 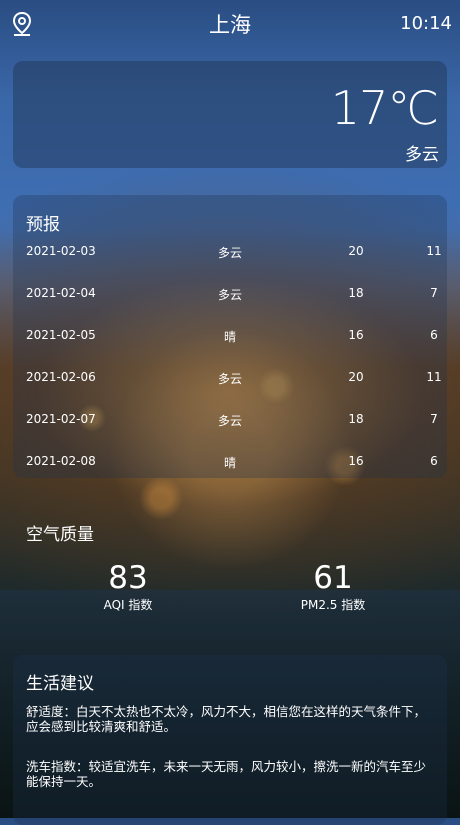 I want to click on forecast-date: 2021-02-06, so click(x=61, y=377).